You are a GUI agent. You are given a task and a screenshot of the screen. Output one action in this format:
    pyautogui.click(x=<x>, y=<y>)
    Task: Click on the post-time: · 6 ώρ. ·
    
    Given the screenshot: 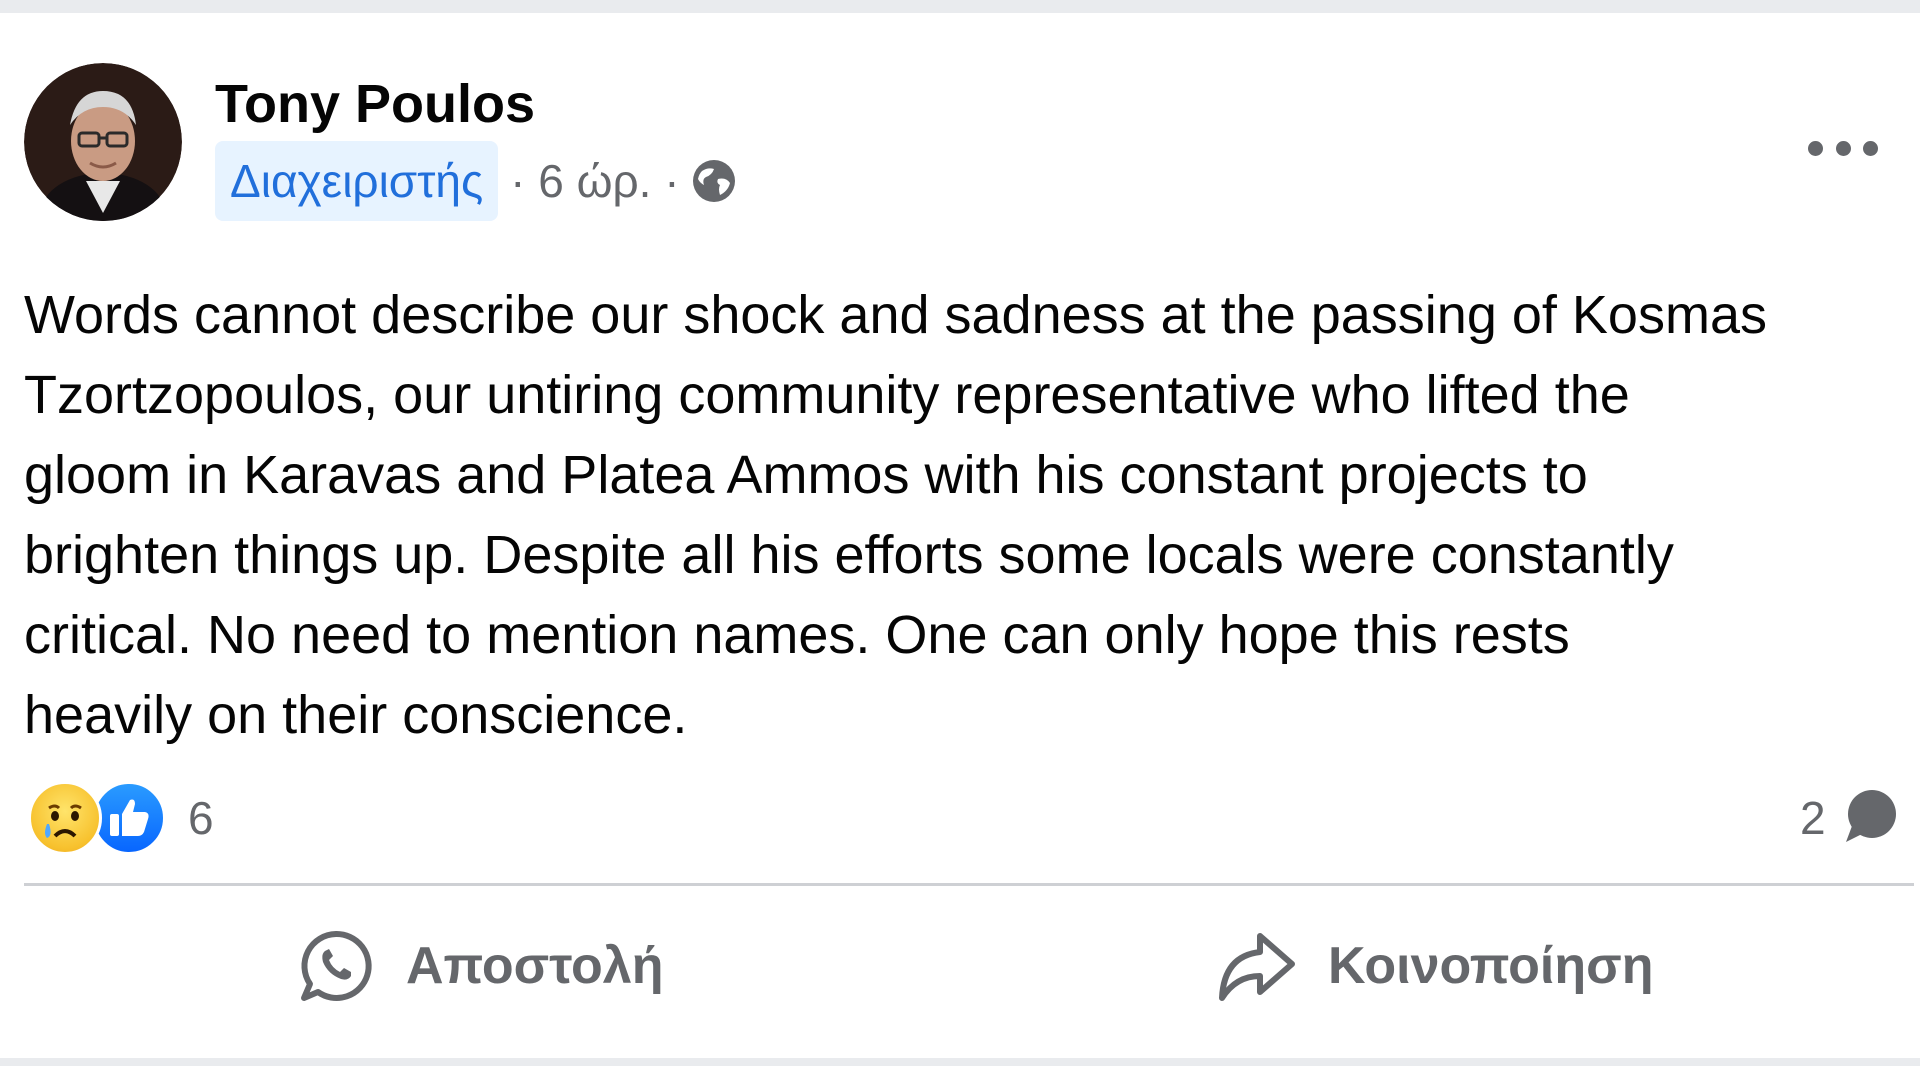 What is the action you would take?
    pyautogui.click(x=594, y=181)
    